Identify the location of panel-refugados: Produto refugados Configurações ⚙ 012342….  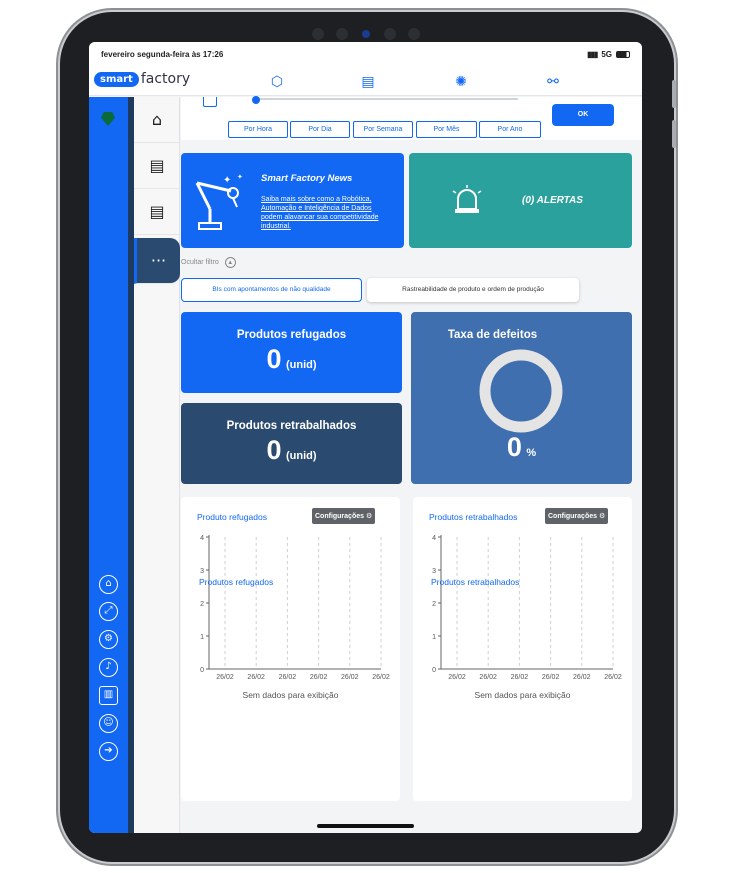
(290, 649).